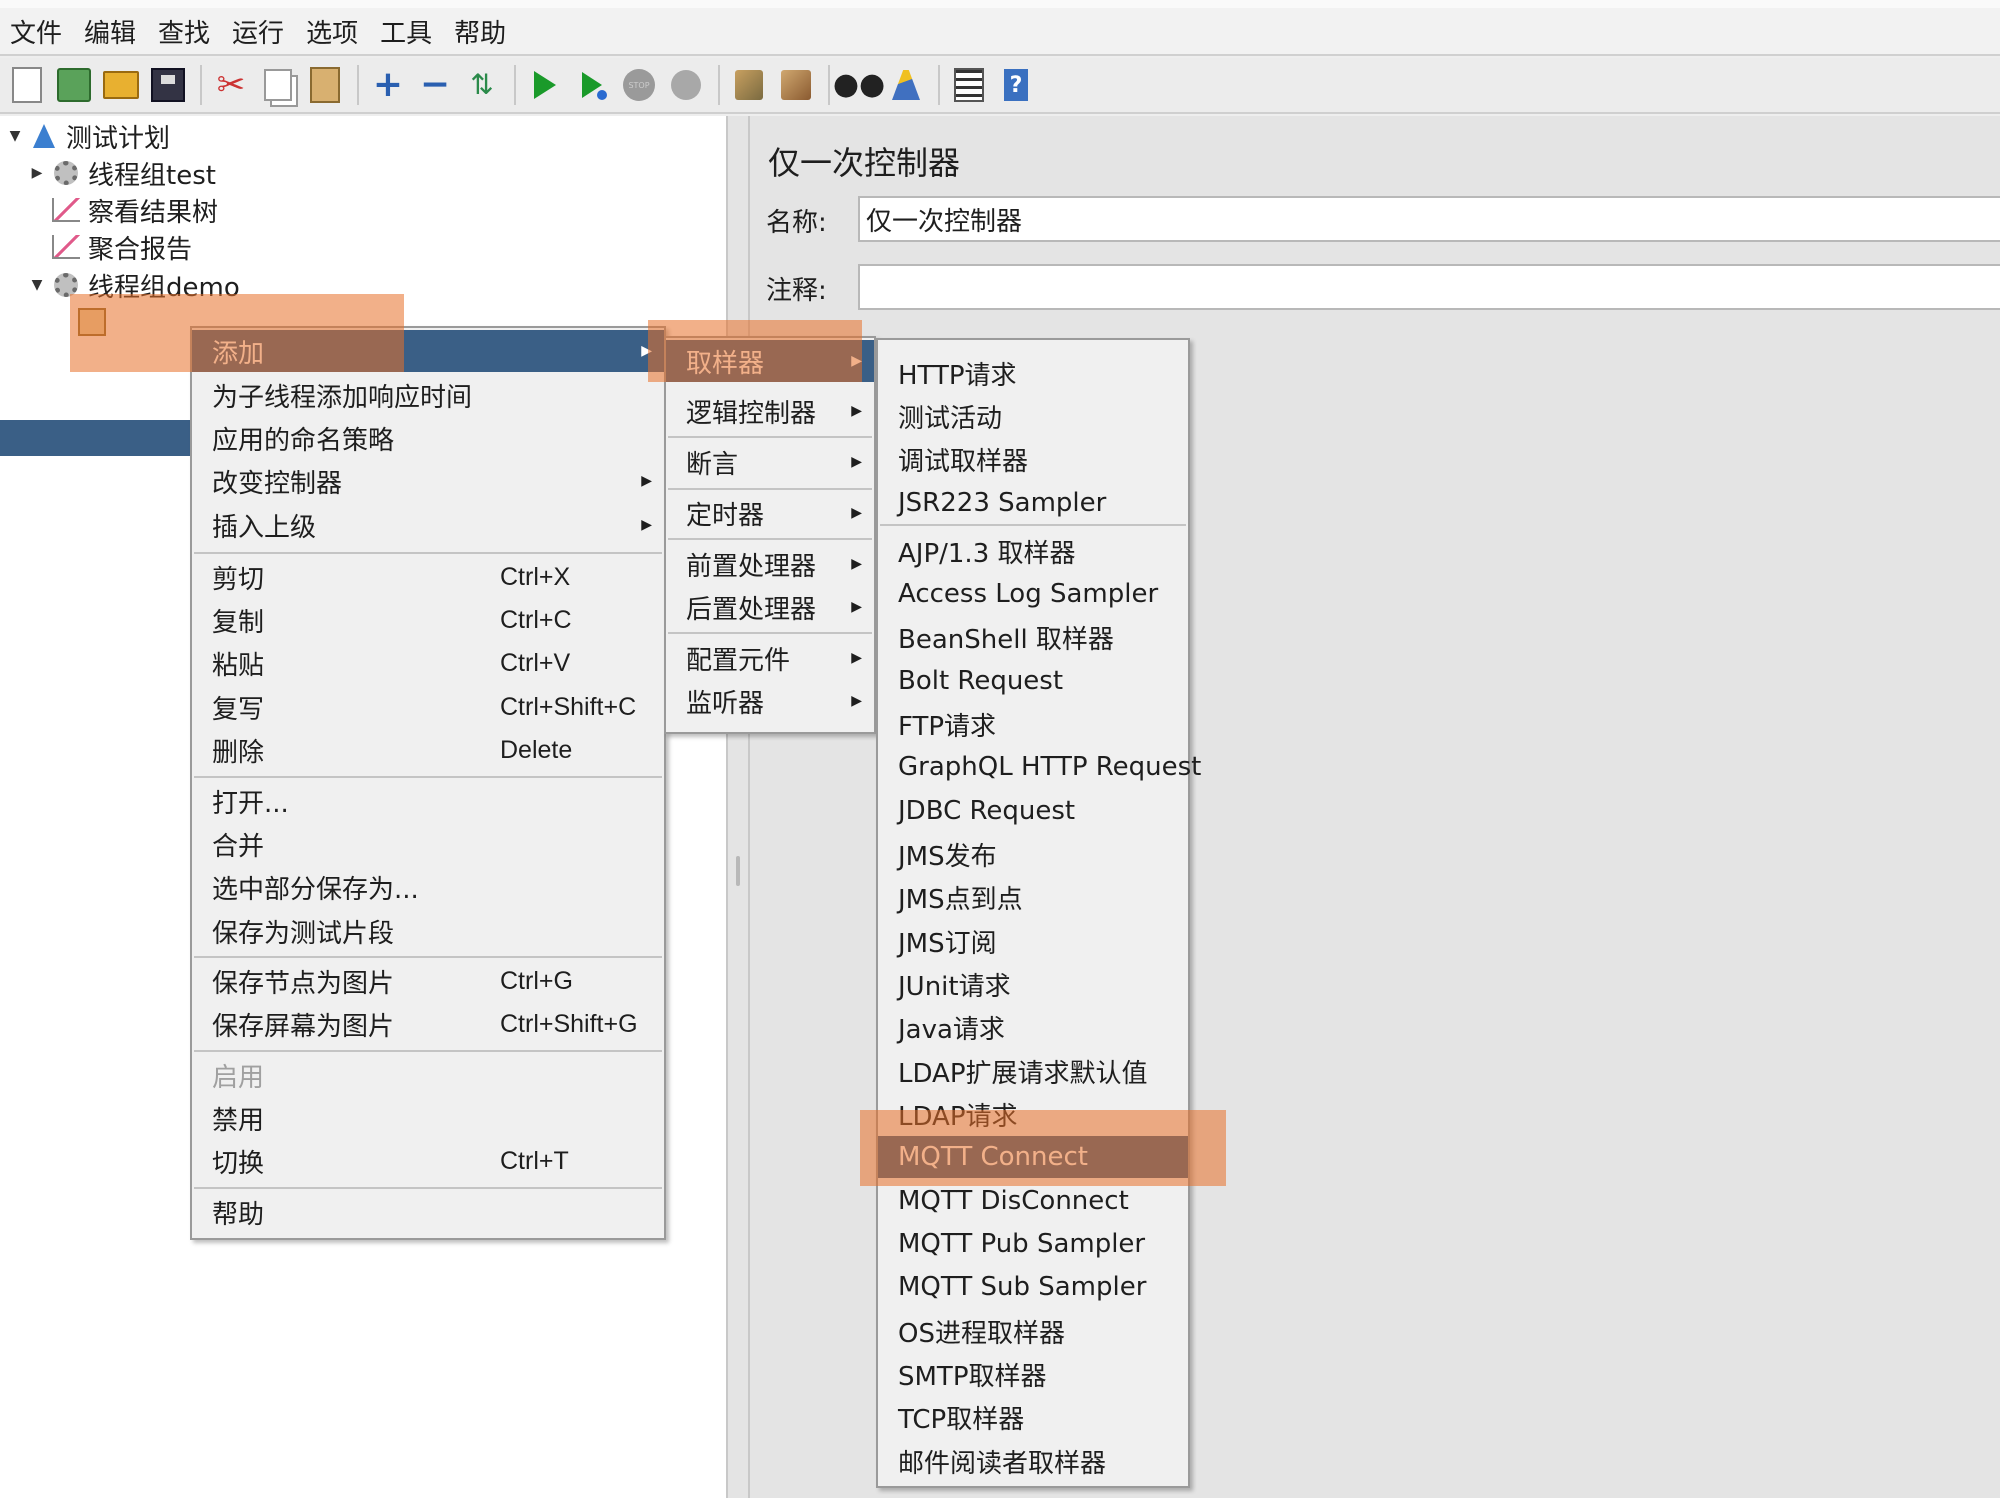 The height and width of the screenshot is (1498, 2000). What do you see at coordinates (1033, 551) in the screenshot?
I see `menu-item-ajp-sampler: AJP/1.3 取样器` at bounding box center [1033, 551].